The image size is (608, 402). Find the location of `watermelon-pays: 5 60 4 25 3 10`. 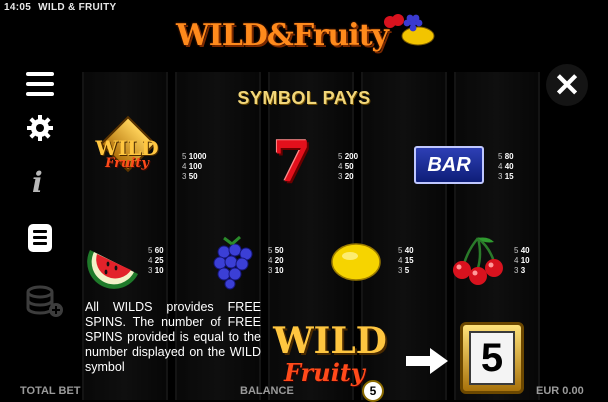

watermelon-pays: 5 60 4 25 3 10 is located at coordinates (156, 260).